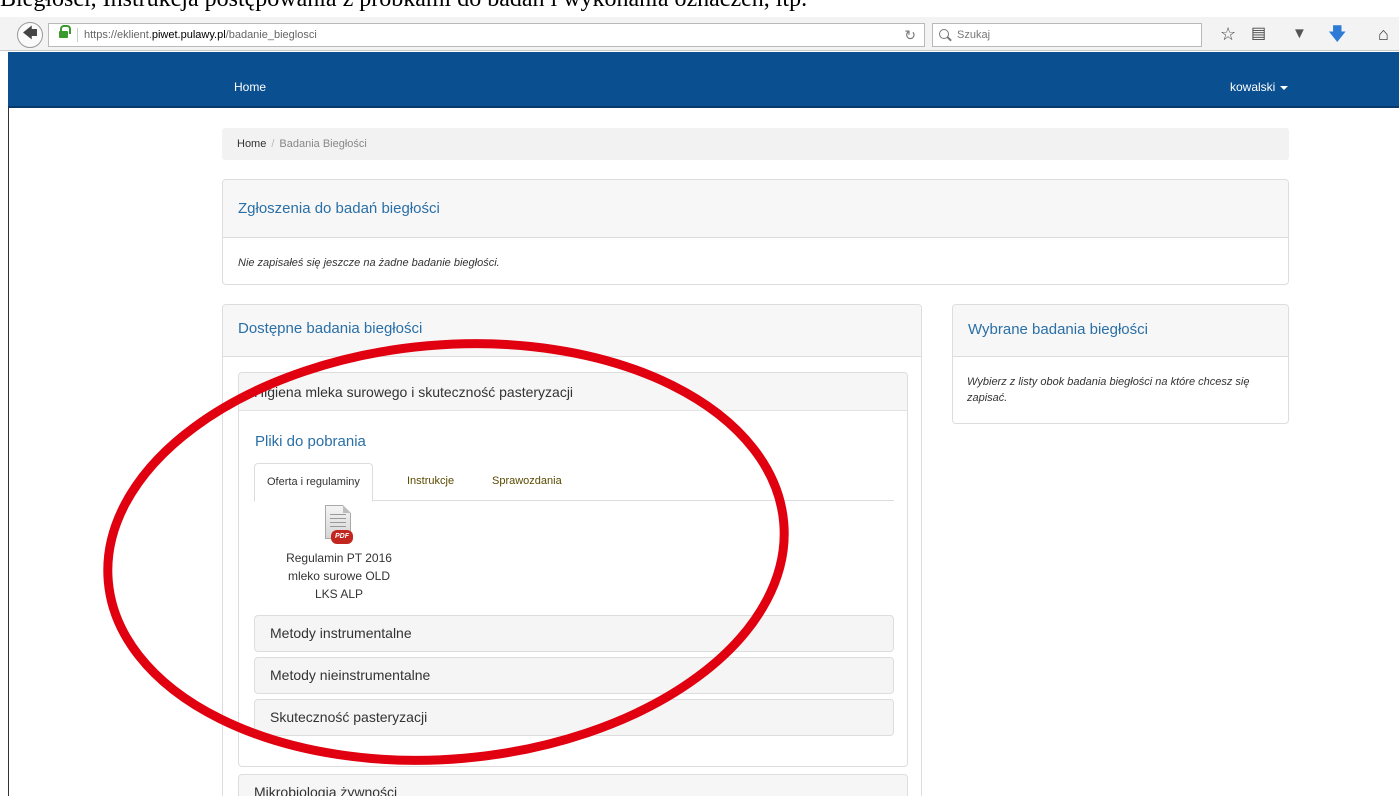  What do you see at coordinates (1228, 34) in the screenshot?
I see `star-icon: ☆` at bounding box center [1228, 34].